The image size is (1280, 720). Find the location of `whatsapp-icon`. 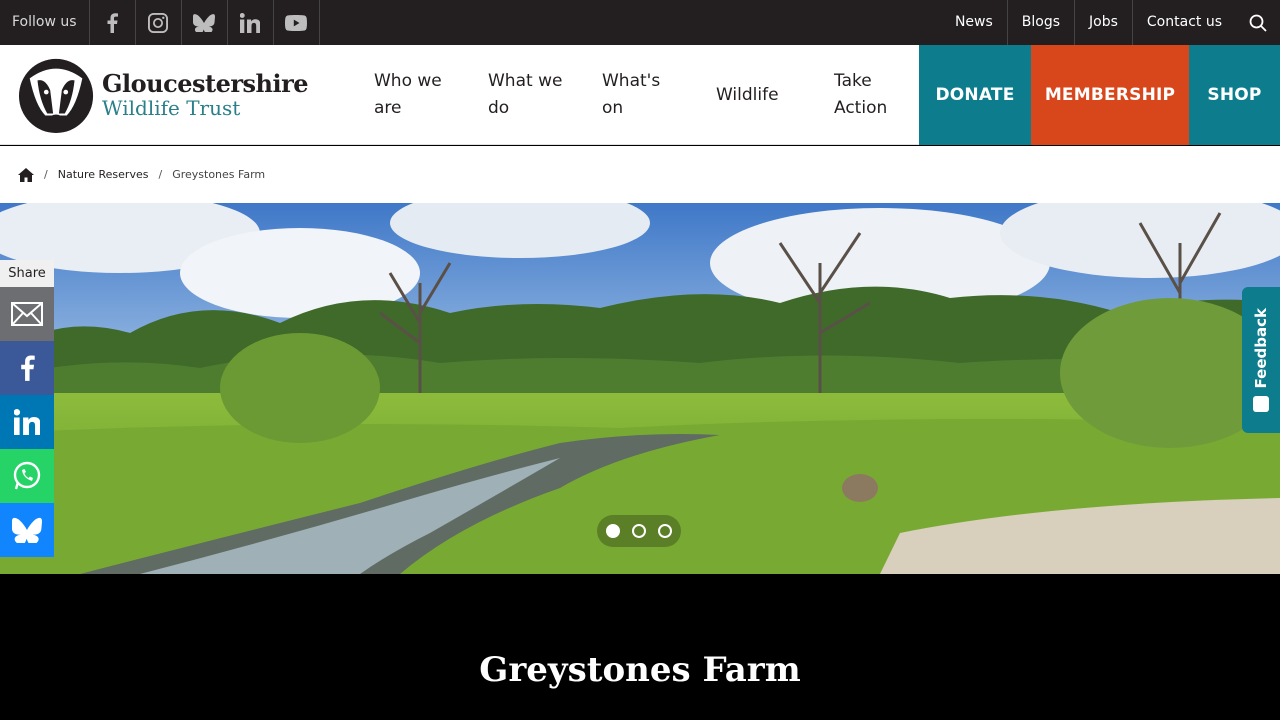

whatsapp-icon is located at coordinates (27, 475).